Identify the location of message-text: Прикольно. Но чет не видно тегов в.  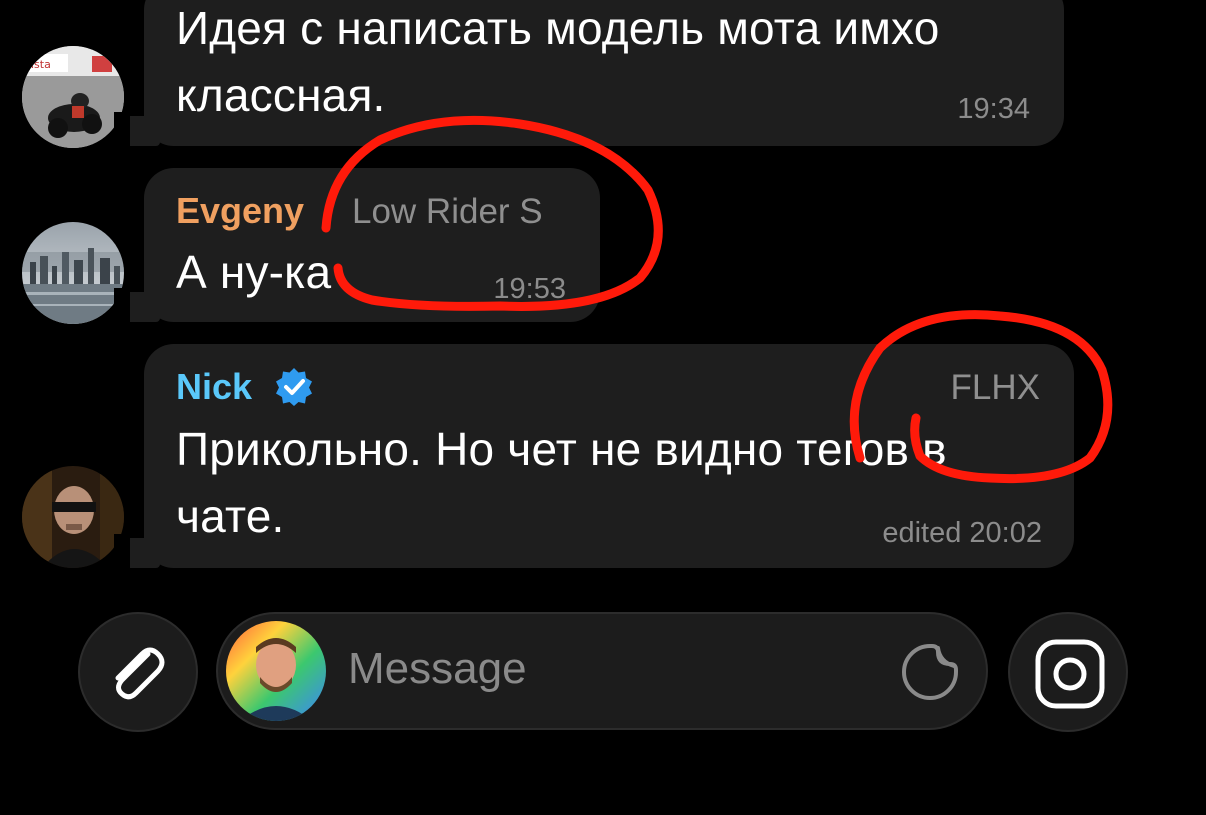
(561, 449).